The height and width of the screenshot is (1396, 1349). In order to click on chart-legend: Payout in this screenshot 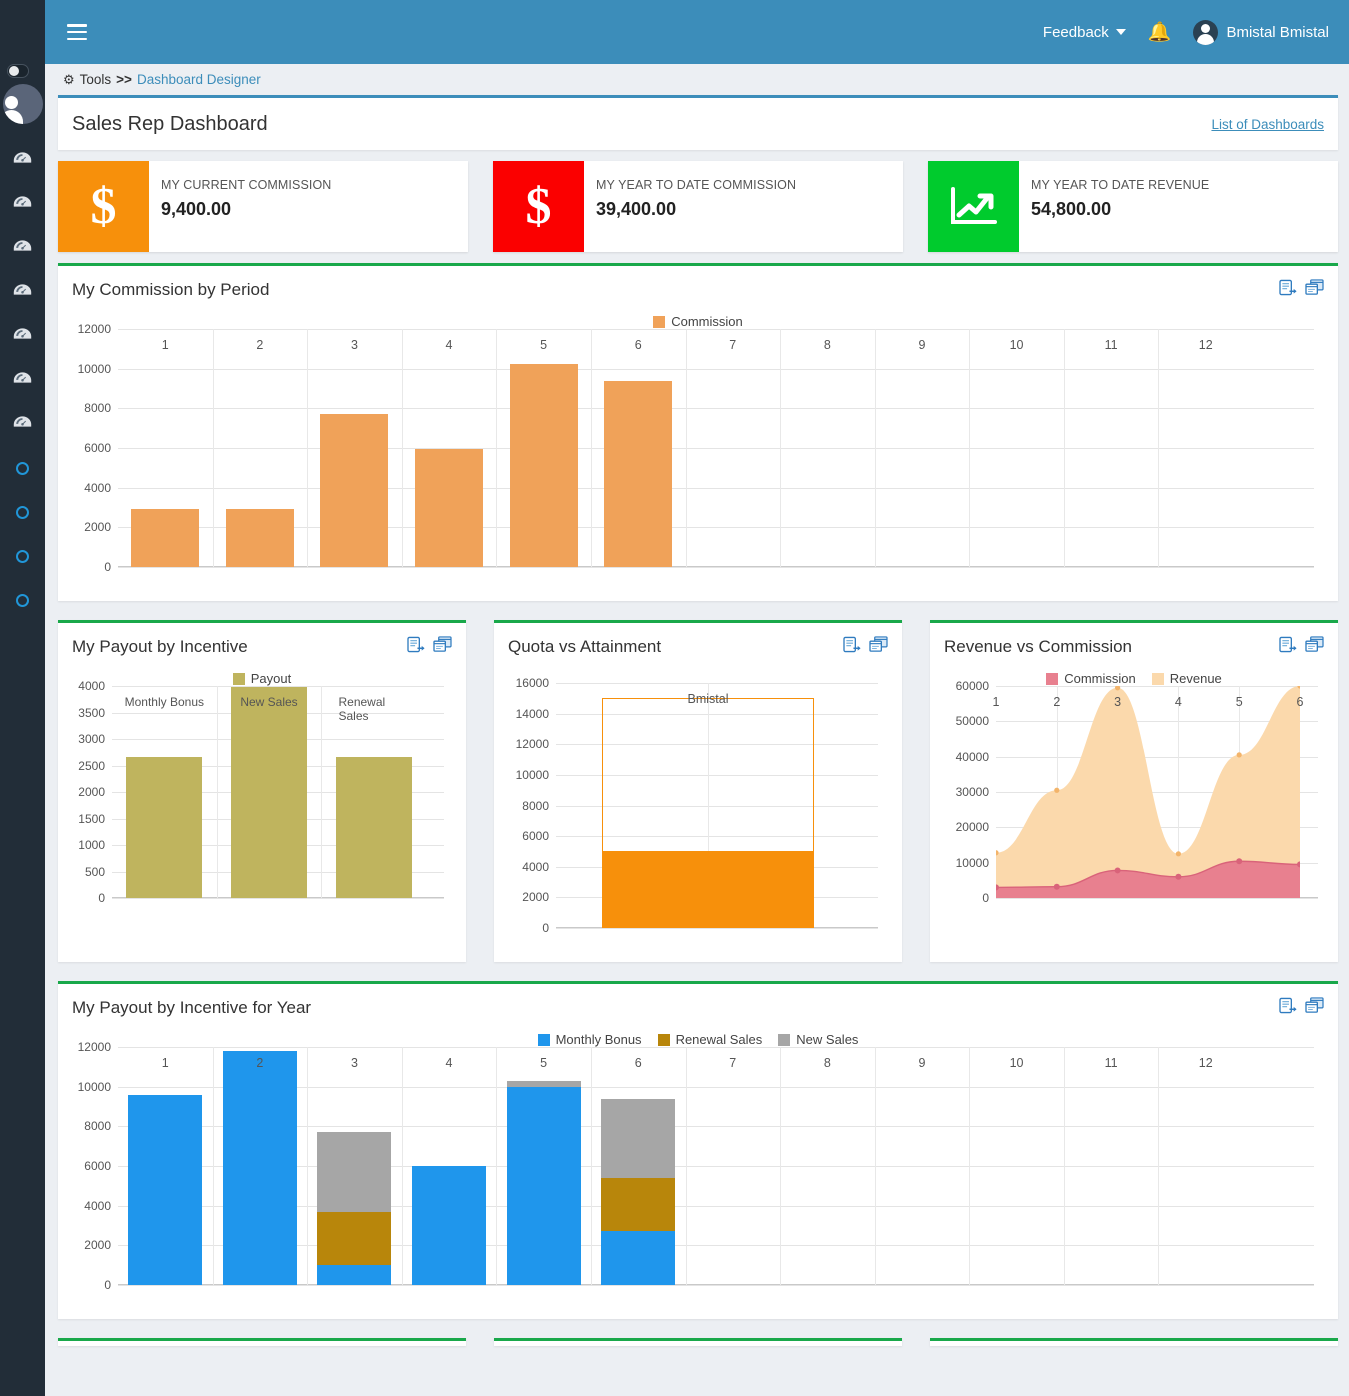, I will do `click(262, 678)`.